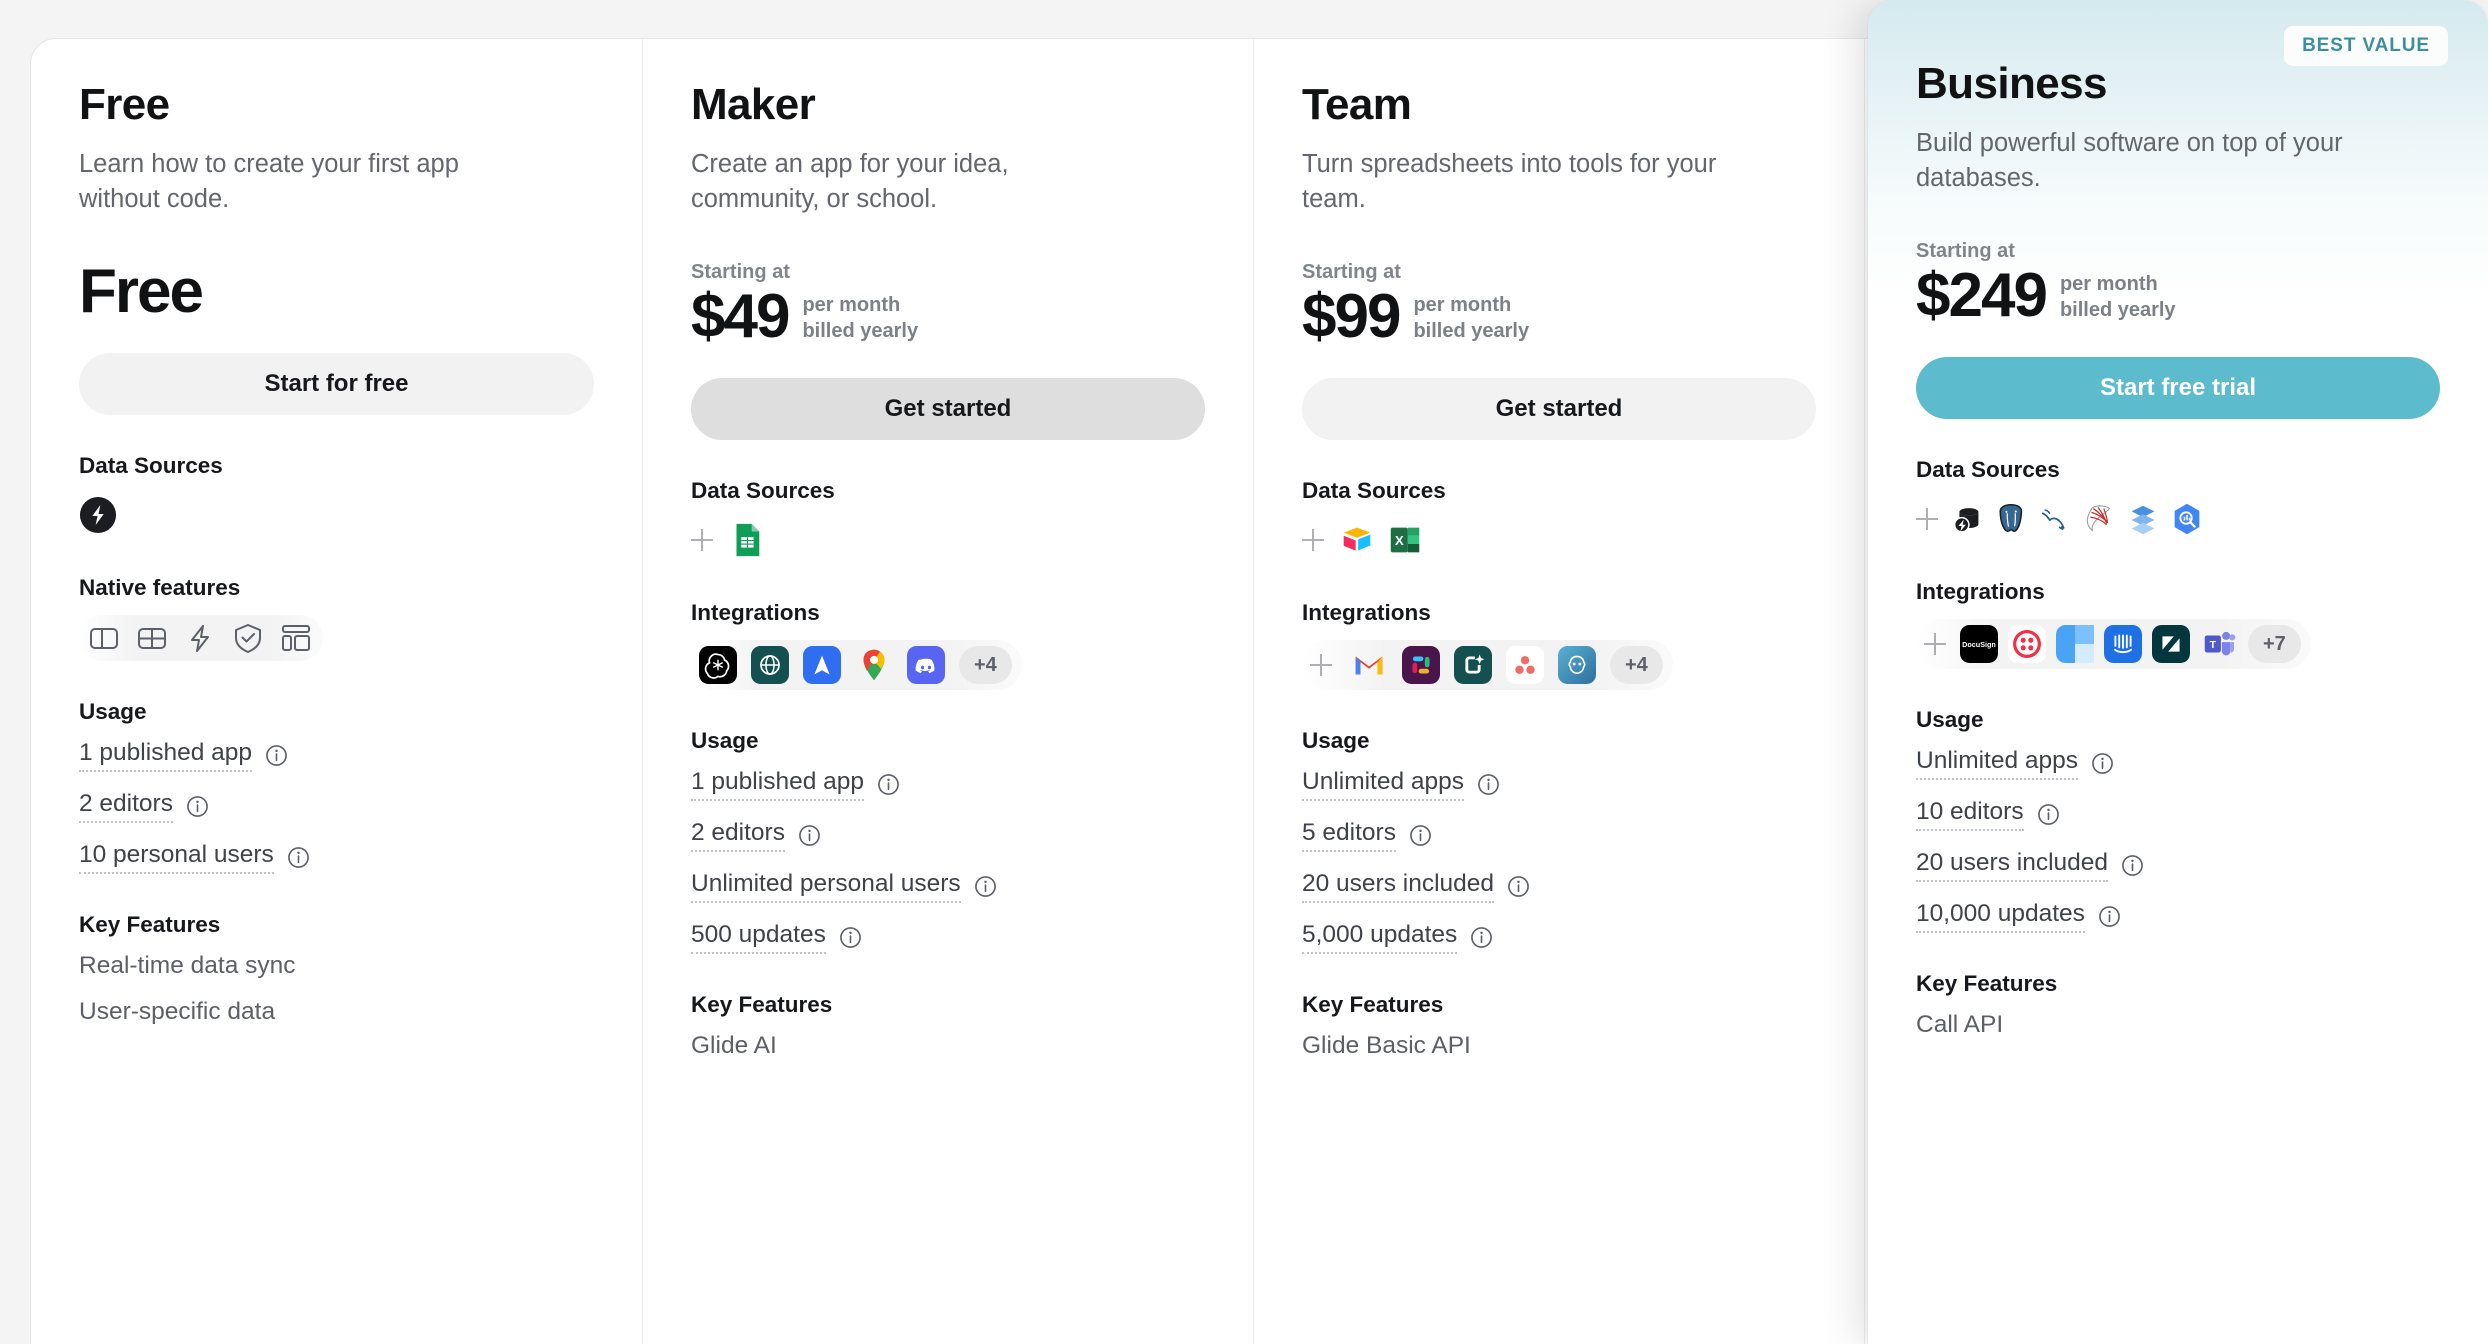 The image size is (2488, 1344). What do you see at coordinates (2099, 519) in the screenshot?
I see `sql-server-icon` at bounding box center [2099, 519].